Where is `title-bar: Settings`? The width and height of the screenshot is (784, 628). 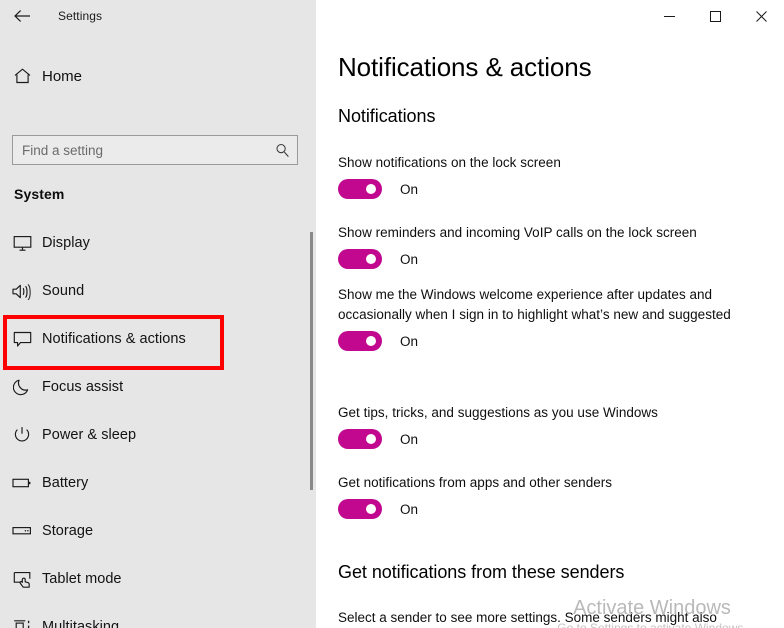
title-bar: Settings is located at coordinates (392, 16).